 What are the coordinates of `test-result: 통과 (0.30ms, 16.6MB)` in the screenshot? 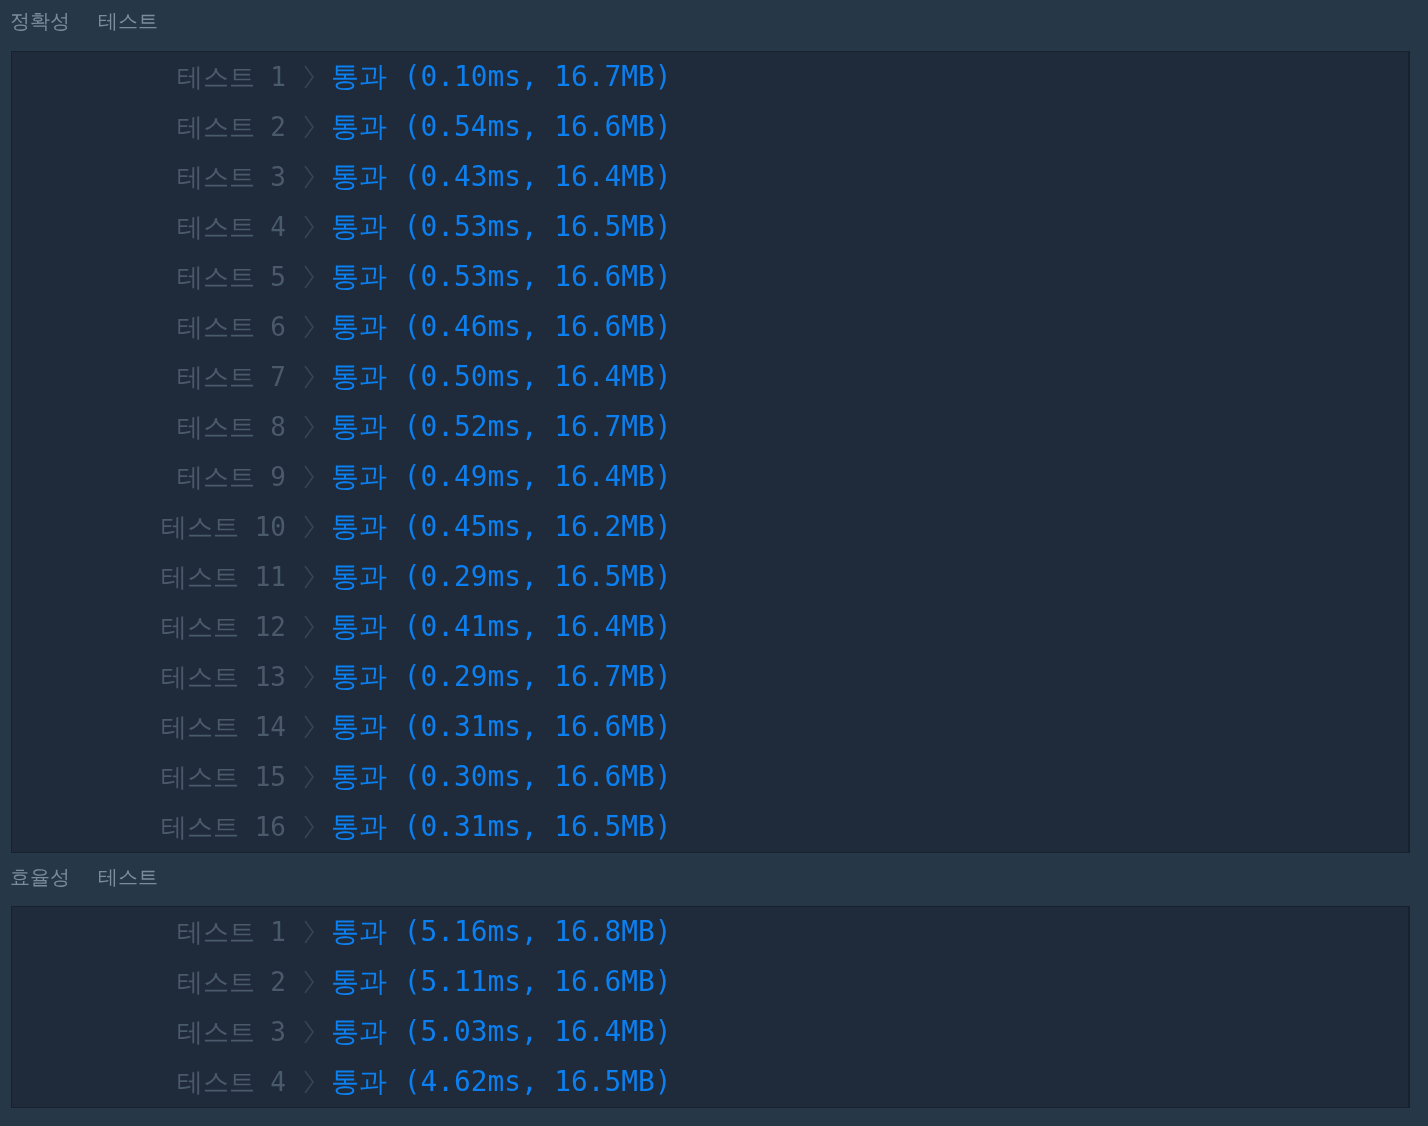 It's located at (501, 777).